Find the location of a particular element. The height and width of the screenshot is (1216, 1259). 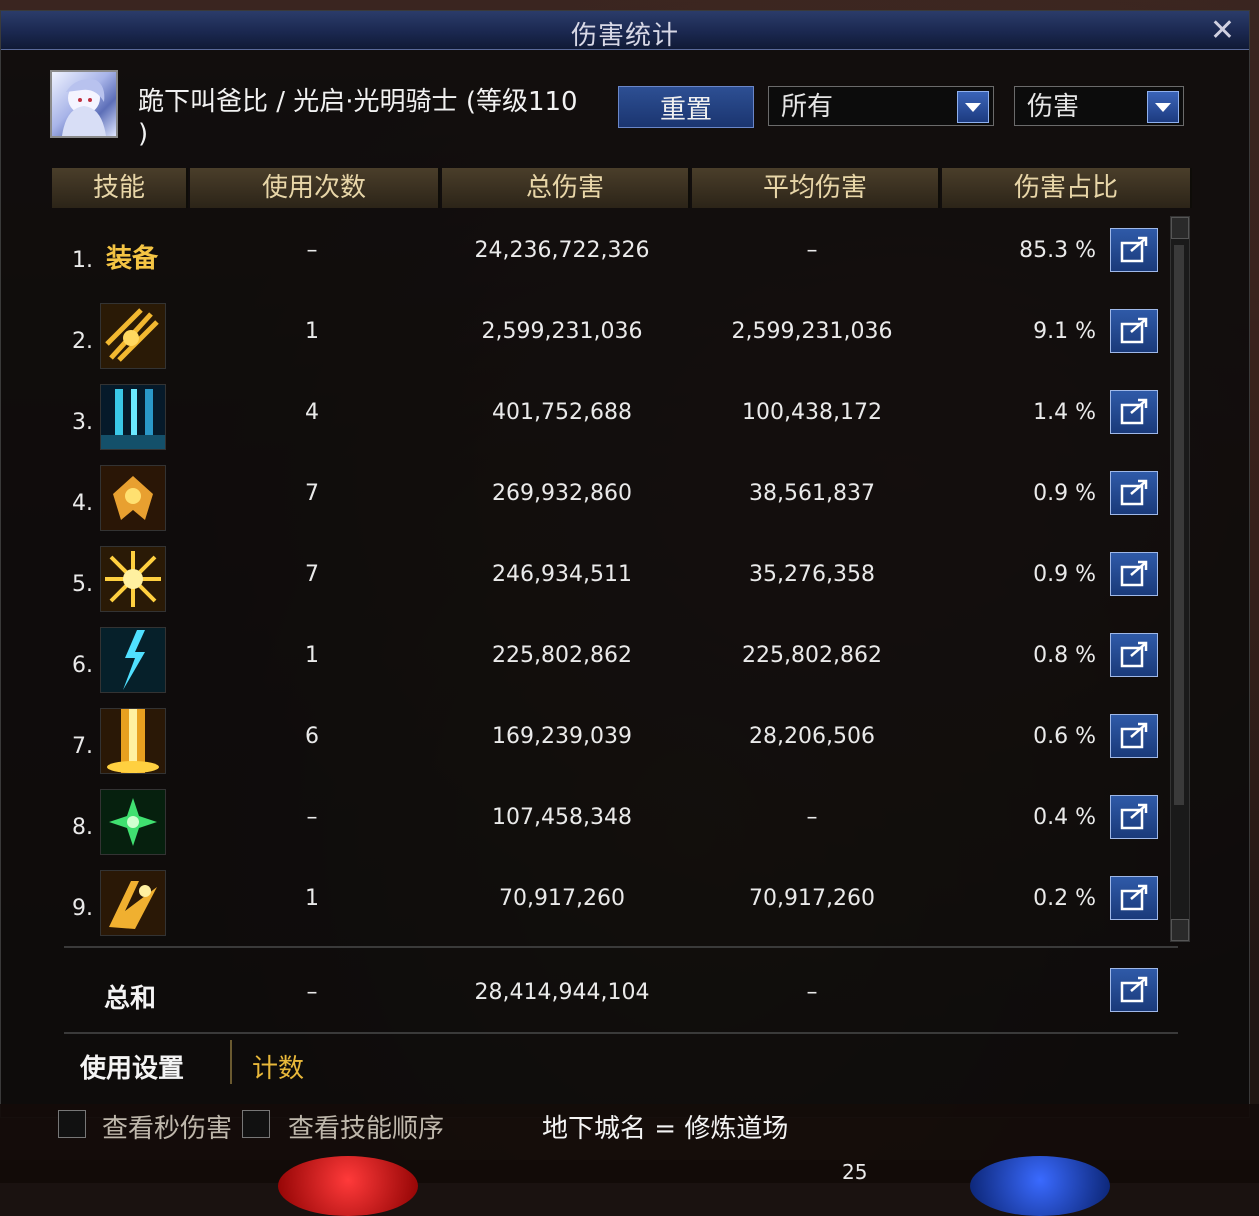

average-damage-cell: 28,206,506 is located at coordinates (812, 736).